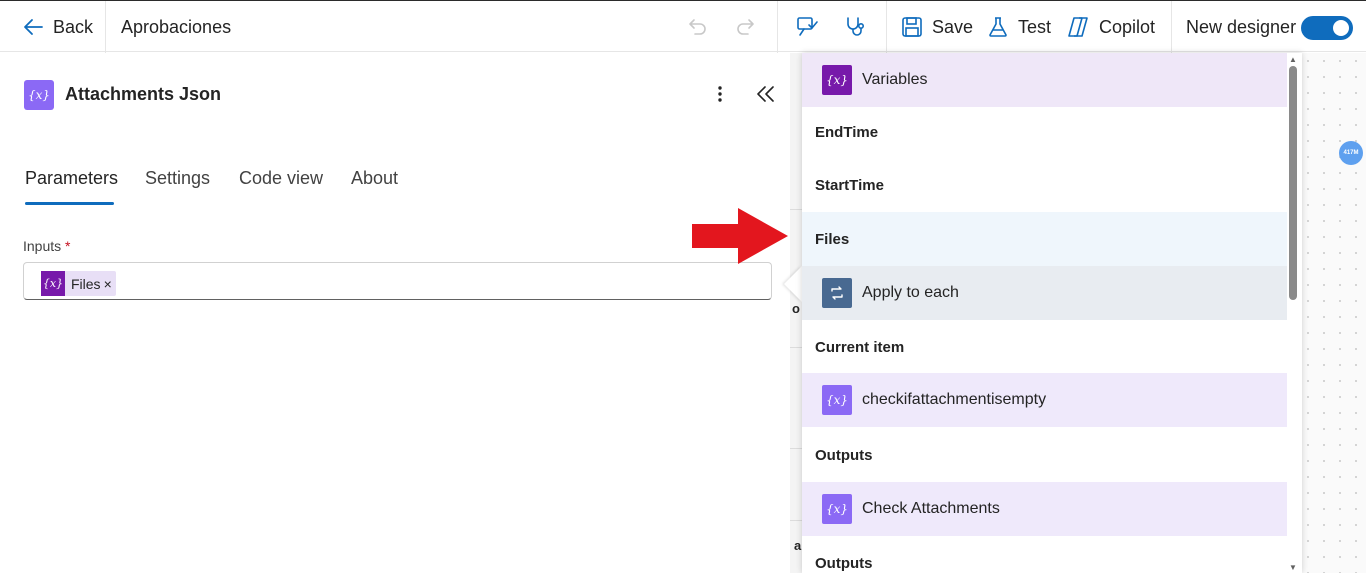  I want to click on back-label: Back, so click(73, 26).